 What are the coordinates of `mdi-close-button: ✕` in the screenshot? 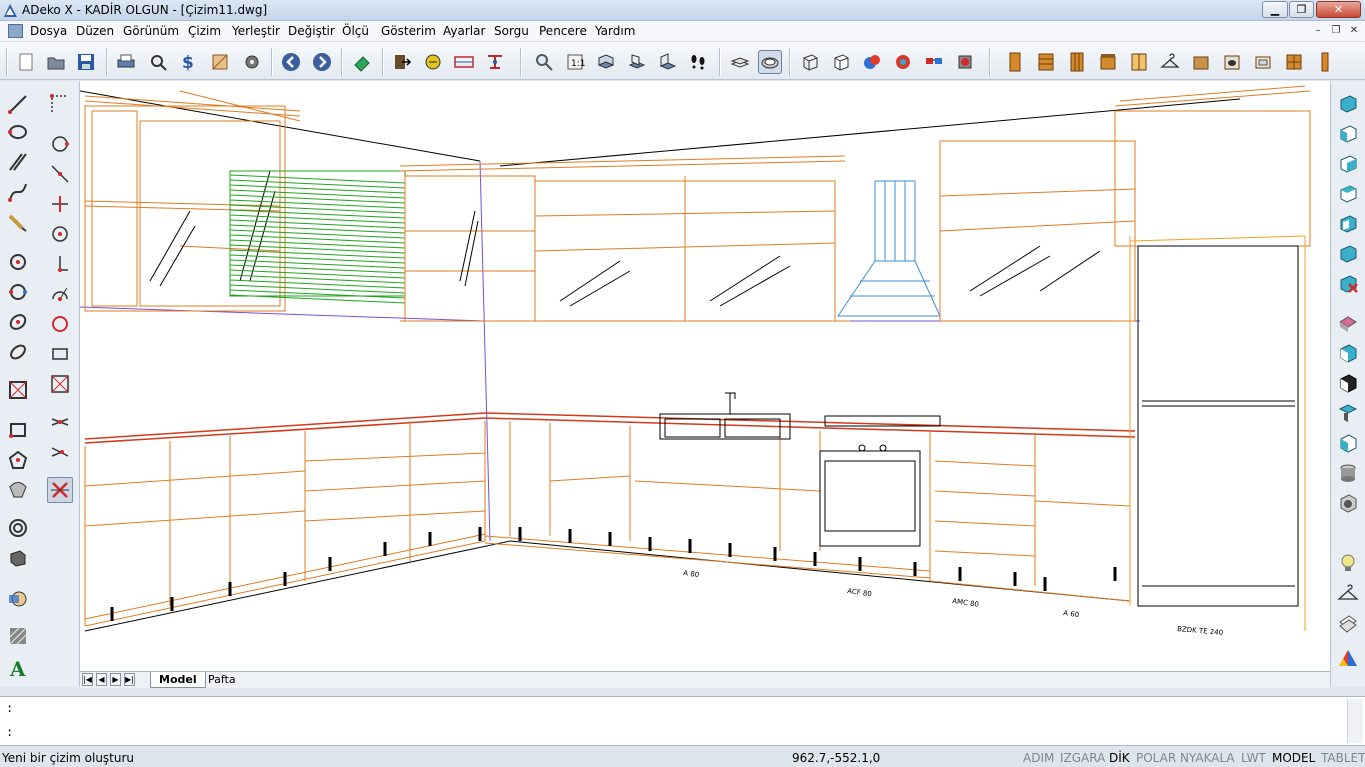 It's located at (1354, 31).